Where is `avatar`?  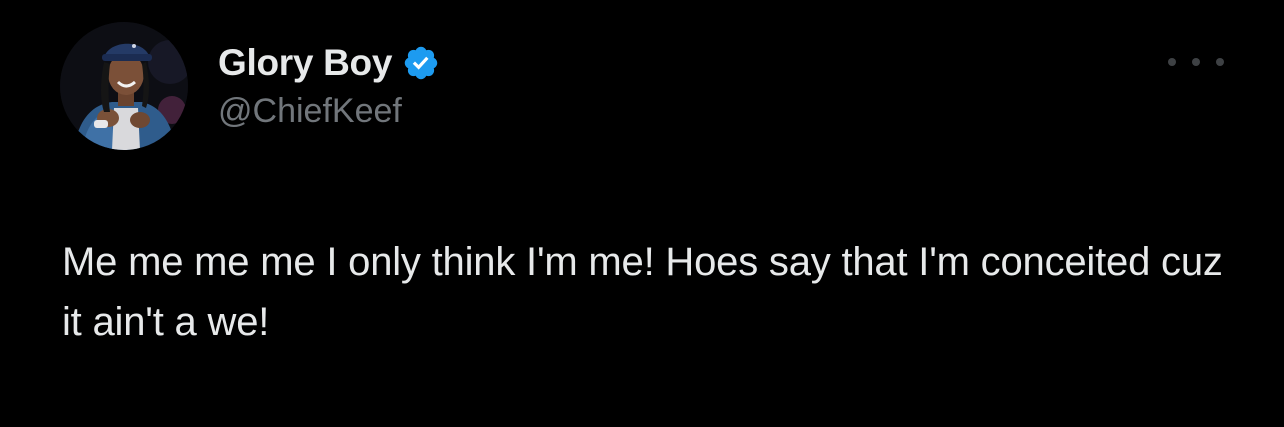
avatar is located at coordinates (124, 86).